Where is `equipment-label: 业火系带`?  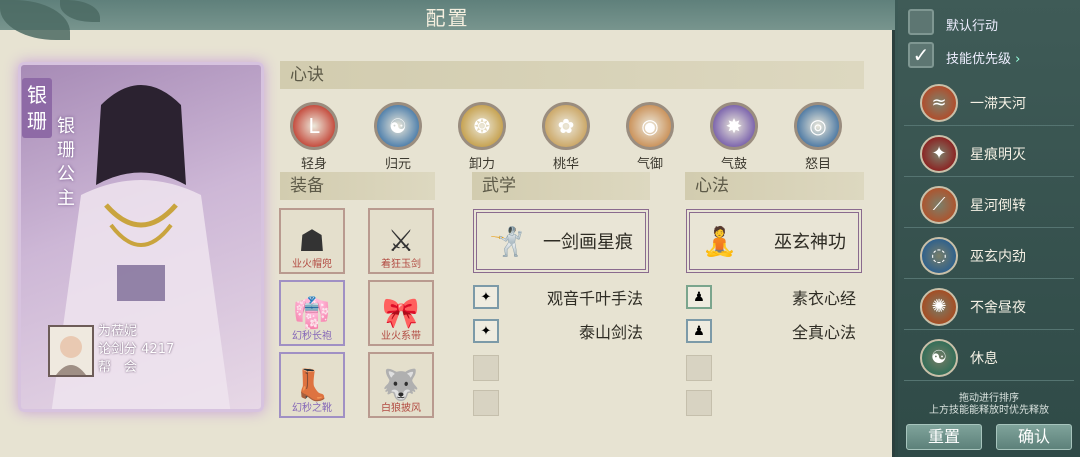 equipment-label: 业火系带 is located at coordinates (401, 336).